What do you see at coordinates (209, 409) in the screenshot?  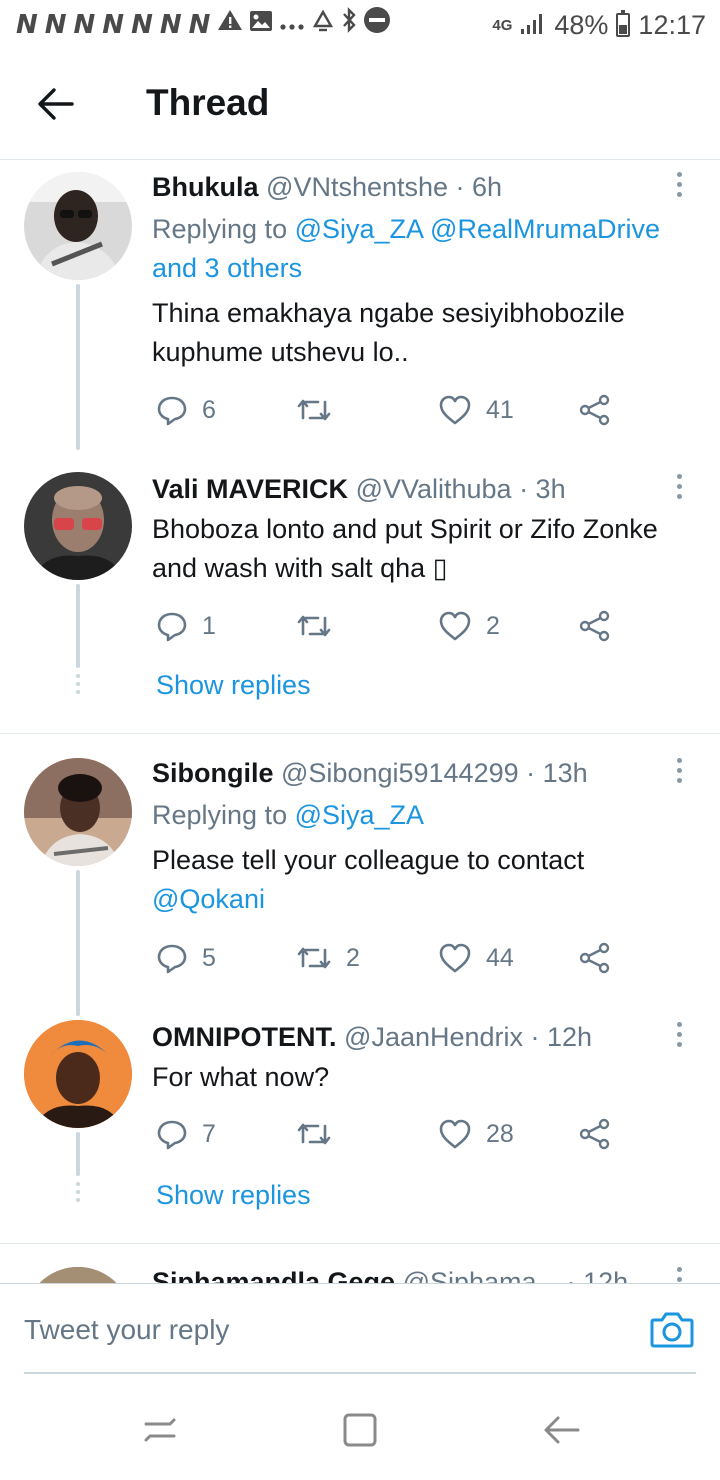 I see `reply-count: 6` at bounding box center [209, 409].